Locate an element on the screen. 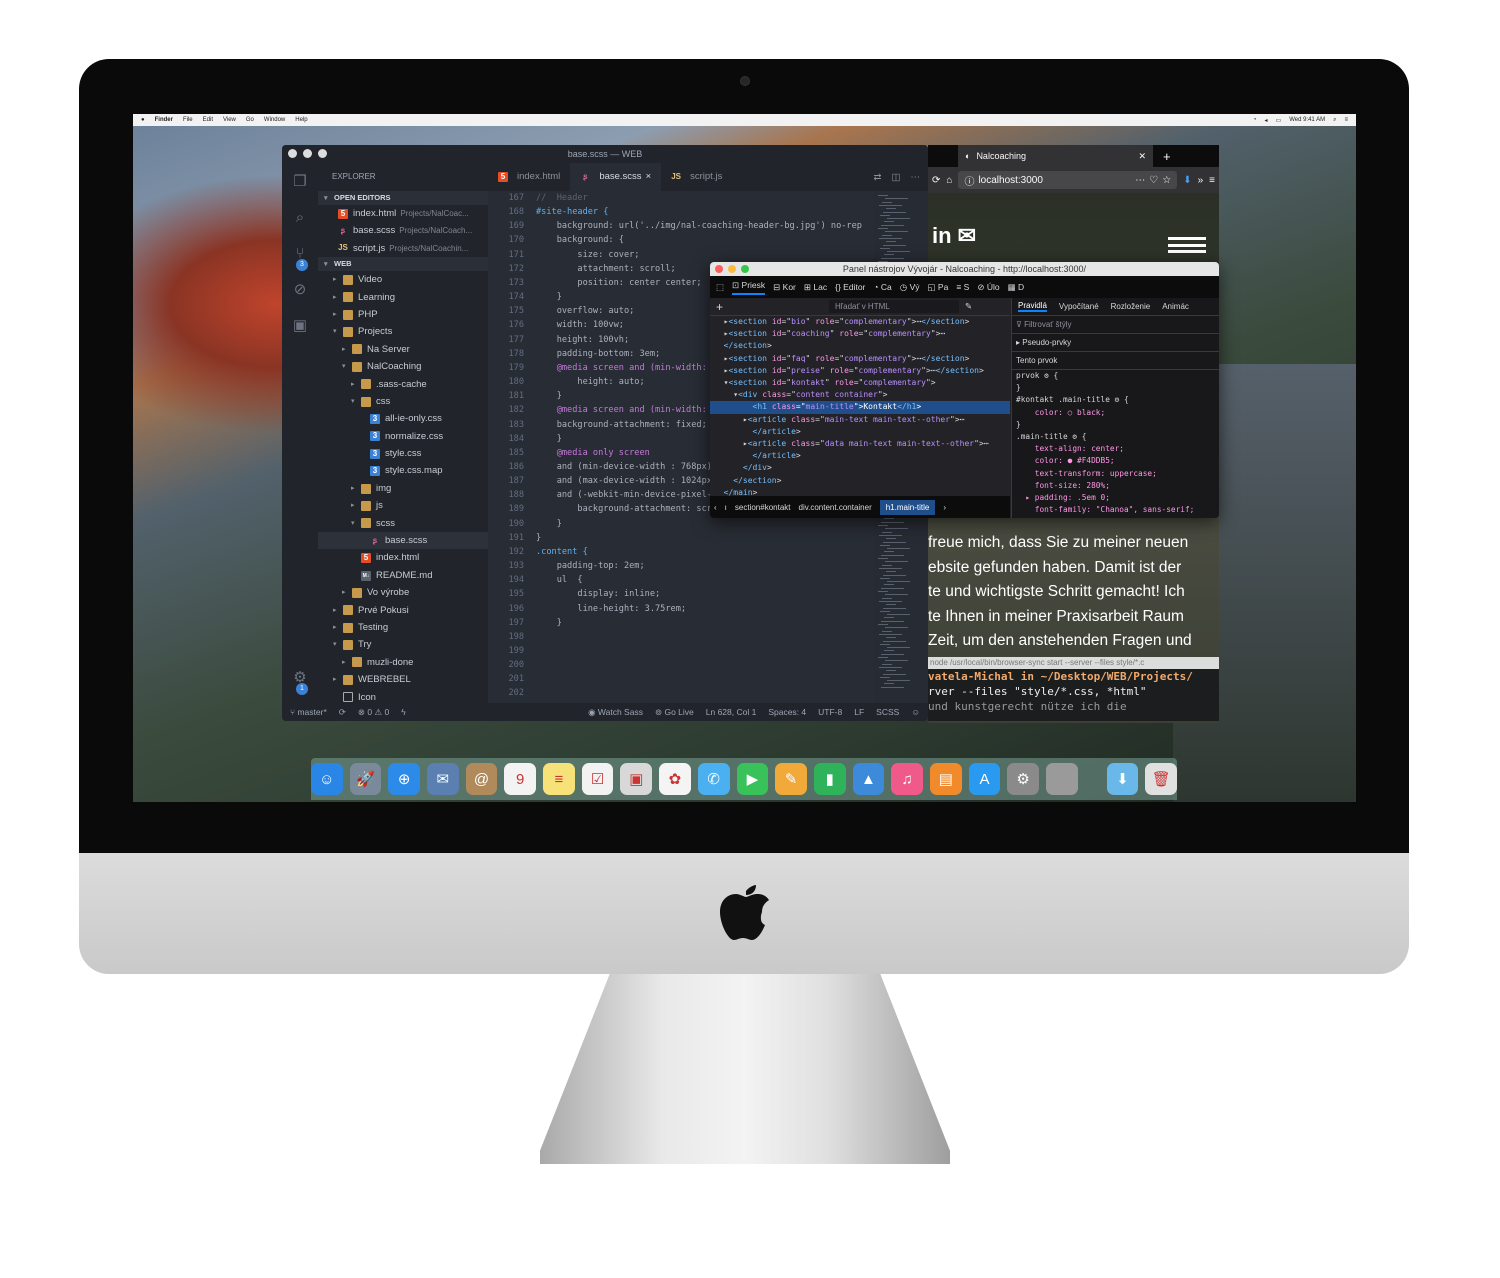  tree-folder: ▸ Prvé Pokusi is located at coordinates (403, 610).